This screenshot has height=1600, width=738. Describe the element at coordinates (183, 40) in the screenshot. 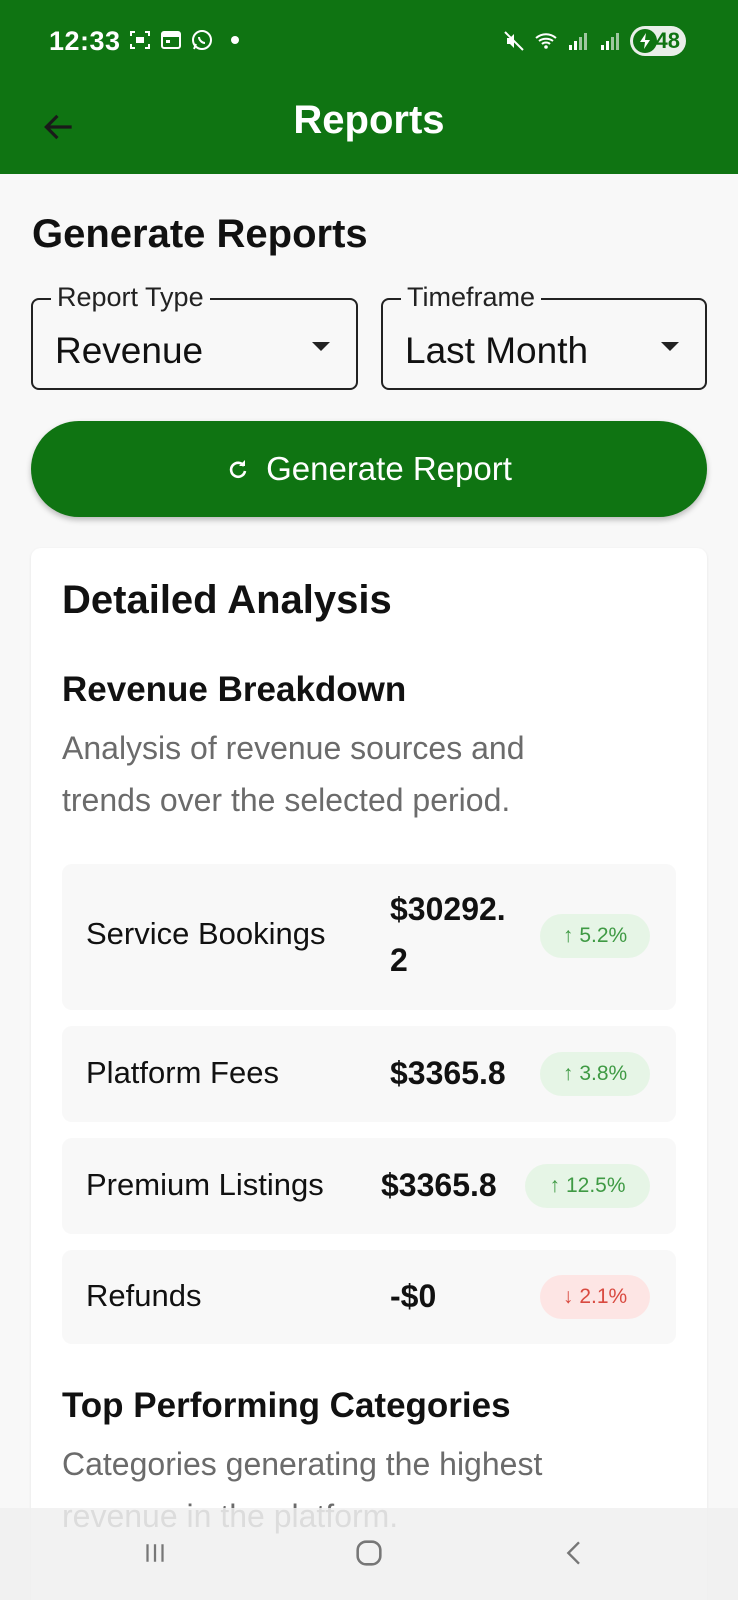

I see `status-left-icons` at that location.